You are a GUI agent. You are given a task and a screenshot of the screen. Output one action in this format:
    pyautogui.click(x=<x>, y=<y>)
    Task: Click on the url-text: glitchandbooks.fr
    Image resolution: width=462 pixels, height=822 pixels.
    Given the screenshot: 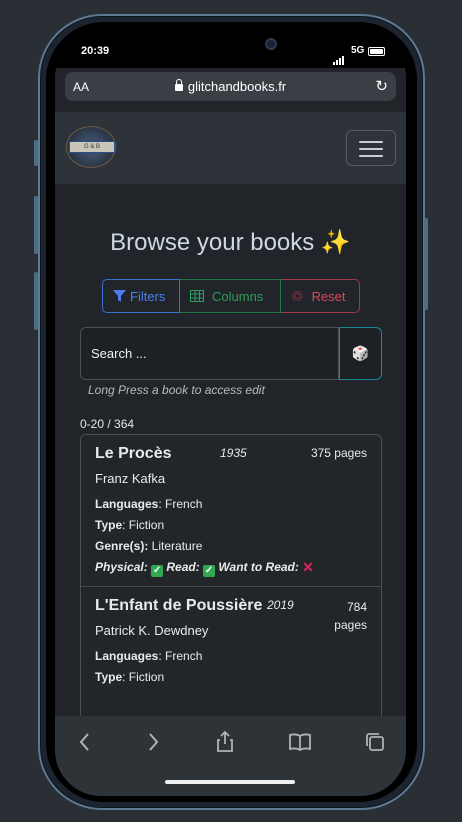 What is the action you would take?
    pyautogui.click(x=237, y=86)
    